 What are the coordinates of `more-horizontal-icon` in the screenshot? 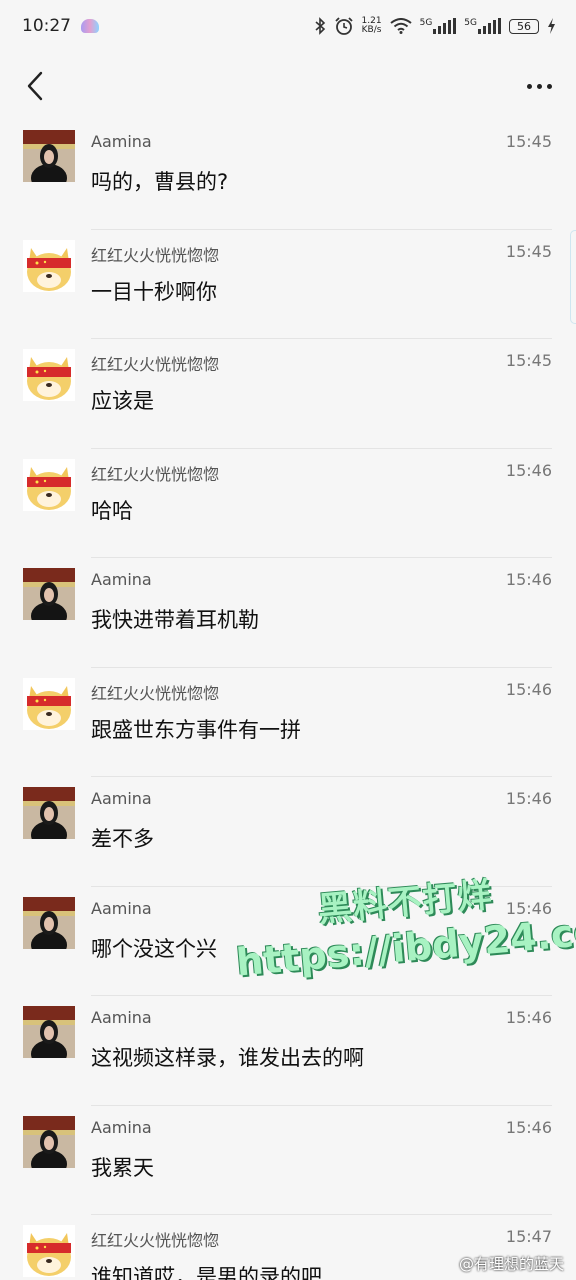 It's located at (529, 86).